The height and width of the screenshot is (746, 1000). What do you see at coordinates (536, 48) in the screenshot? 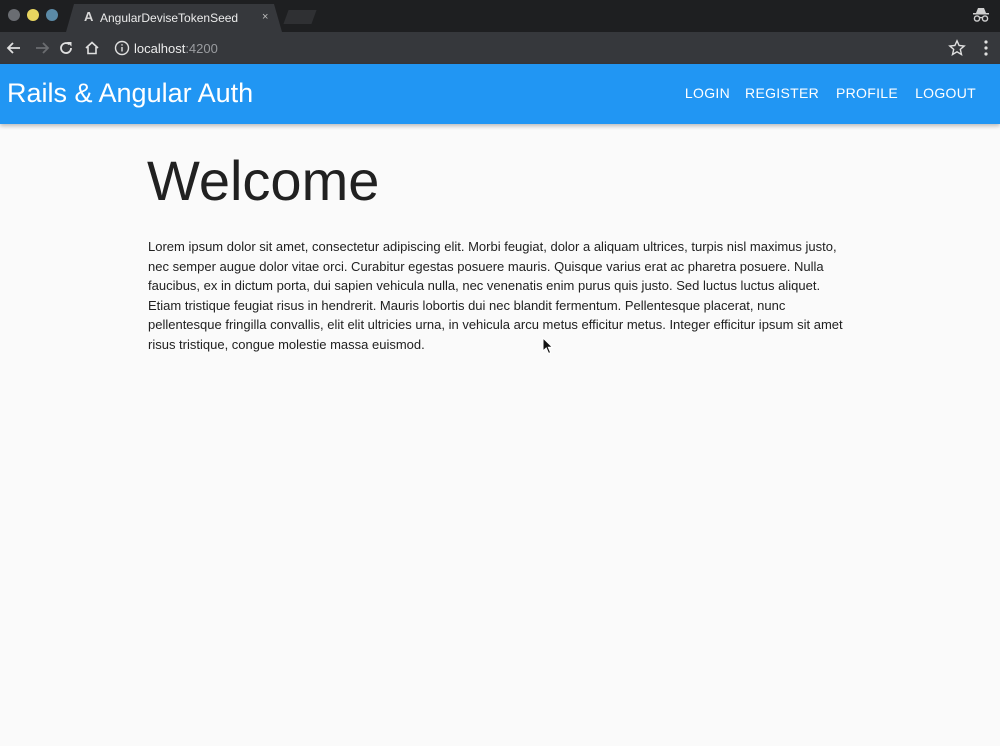
I see `address-bar: localhost:4200` at bounding box center [536, 48].